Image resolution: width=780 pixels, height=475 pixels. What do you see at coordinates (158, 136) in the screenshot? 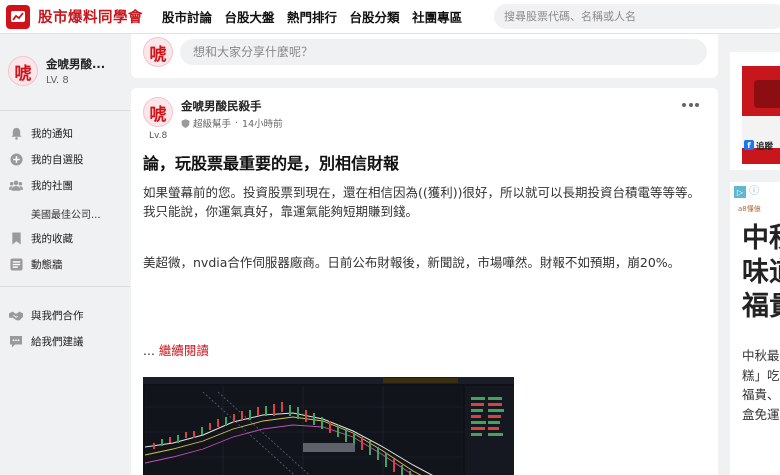
I see `post-author-level: Lv.8` at bounding box center [158, 136].